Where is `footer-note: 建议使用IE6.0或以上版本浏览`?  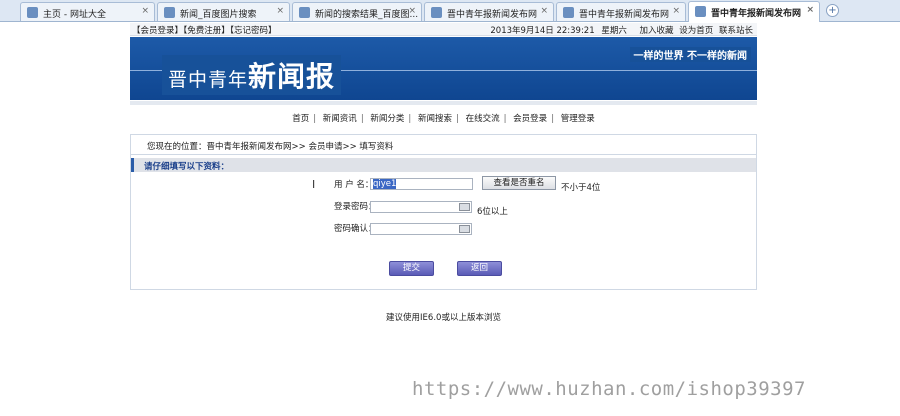
footer-note: 建议使用IE6.0或以上版本浏览 is located at coordinates (443, 318).